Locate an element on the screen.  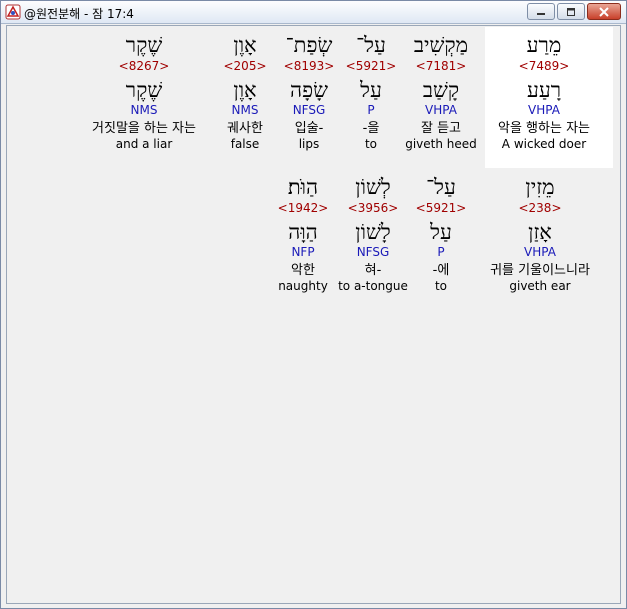
hebrew-lemma: שָׂפָה is located at coordinates (309, 90).